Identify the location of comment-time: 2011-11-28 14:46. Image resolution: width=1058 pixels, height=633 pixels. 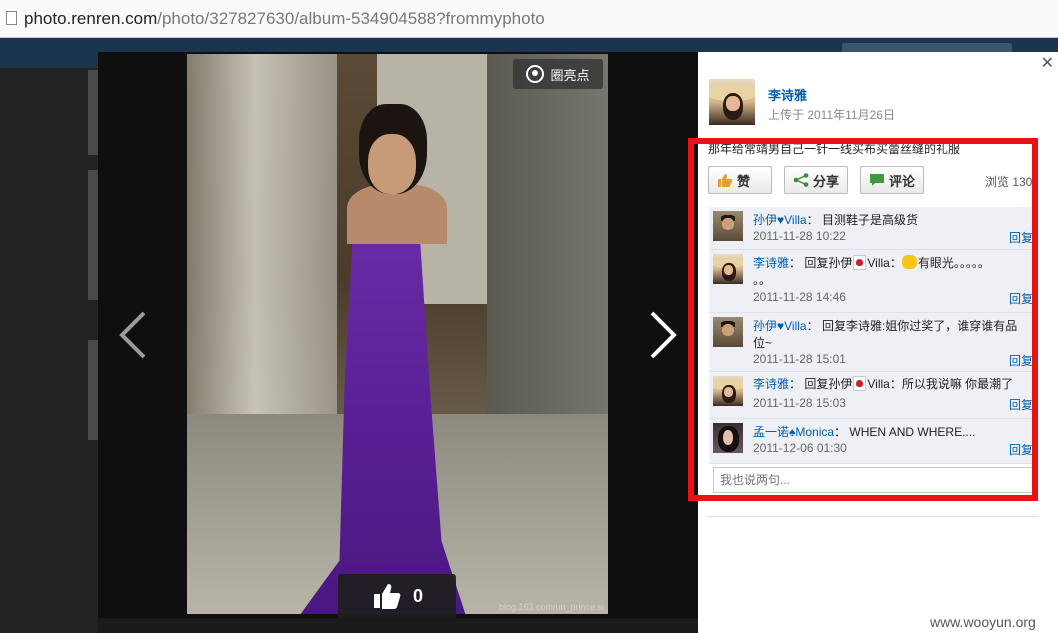
(799, 297).